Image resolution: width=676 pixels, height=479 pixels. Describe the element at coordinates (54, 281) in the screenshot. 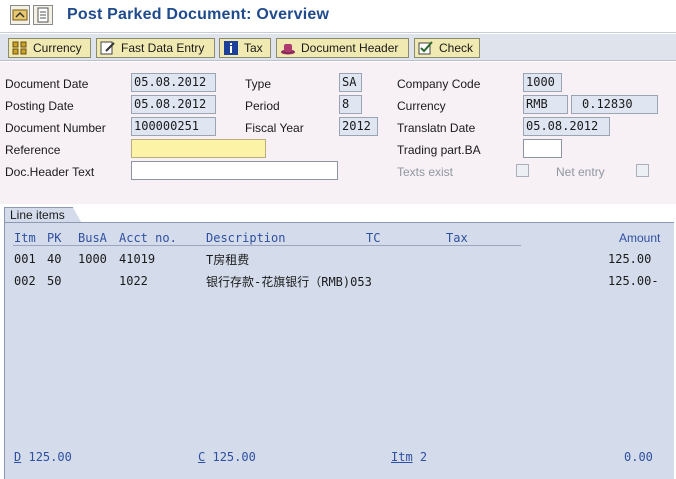

I see `row-pk: 50` at that location.